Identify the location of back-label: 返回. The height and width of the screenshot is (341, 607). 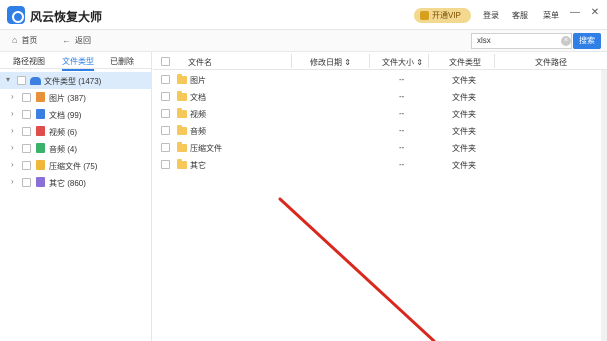
(83, 40).